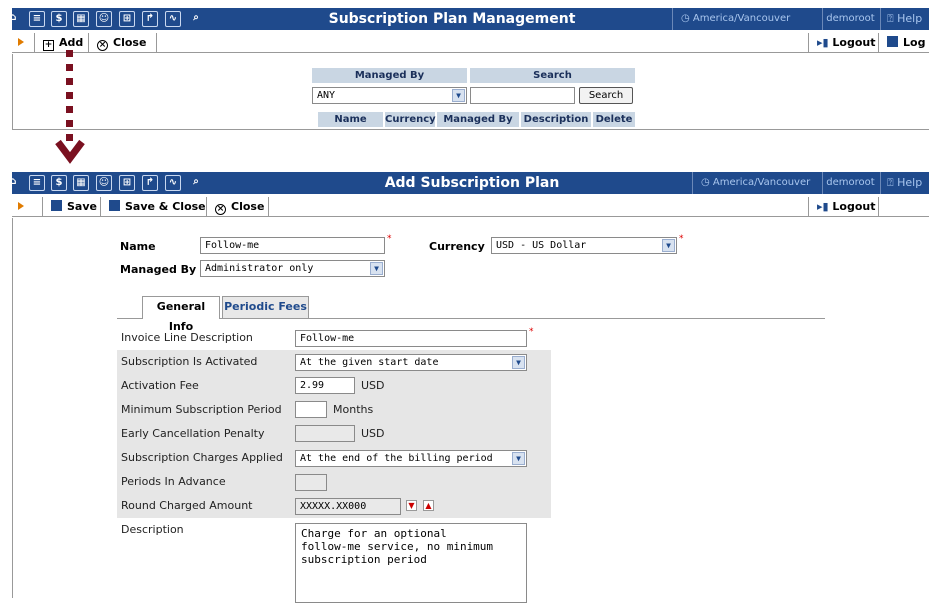 The width and height of the screenshot is (929, 603). Describe the element at coordinates (325, 385) in the screenshot. I see `activation-fee-input: 2.99` at that location.